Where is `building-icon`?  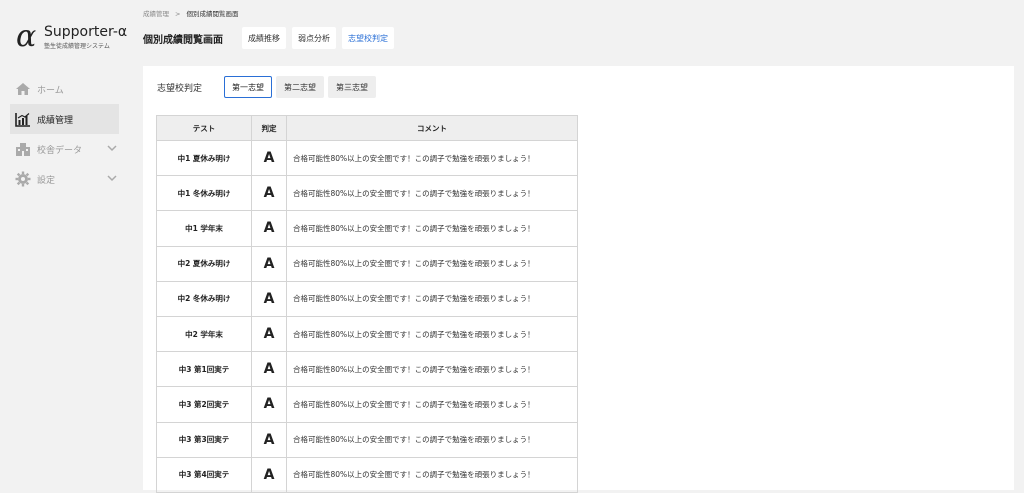
building-icon is located at coordinates (23, 149).